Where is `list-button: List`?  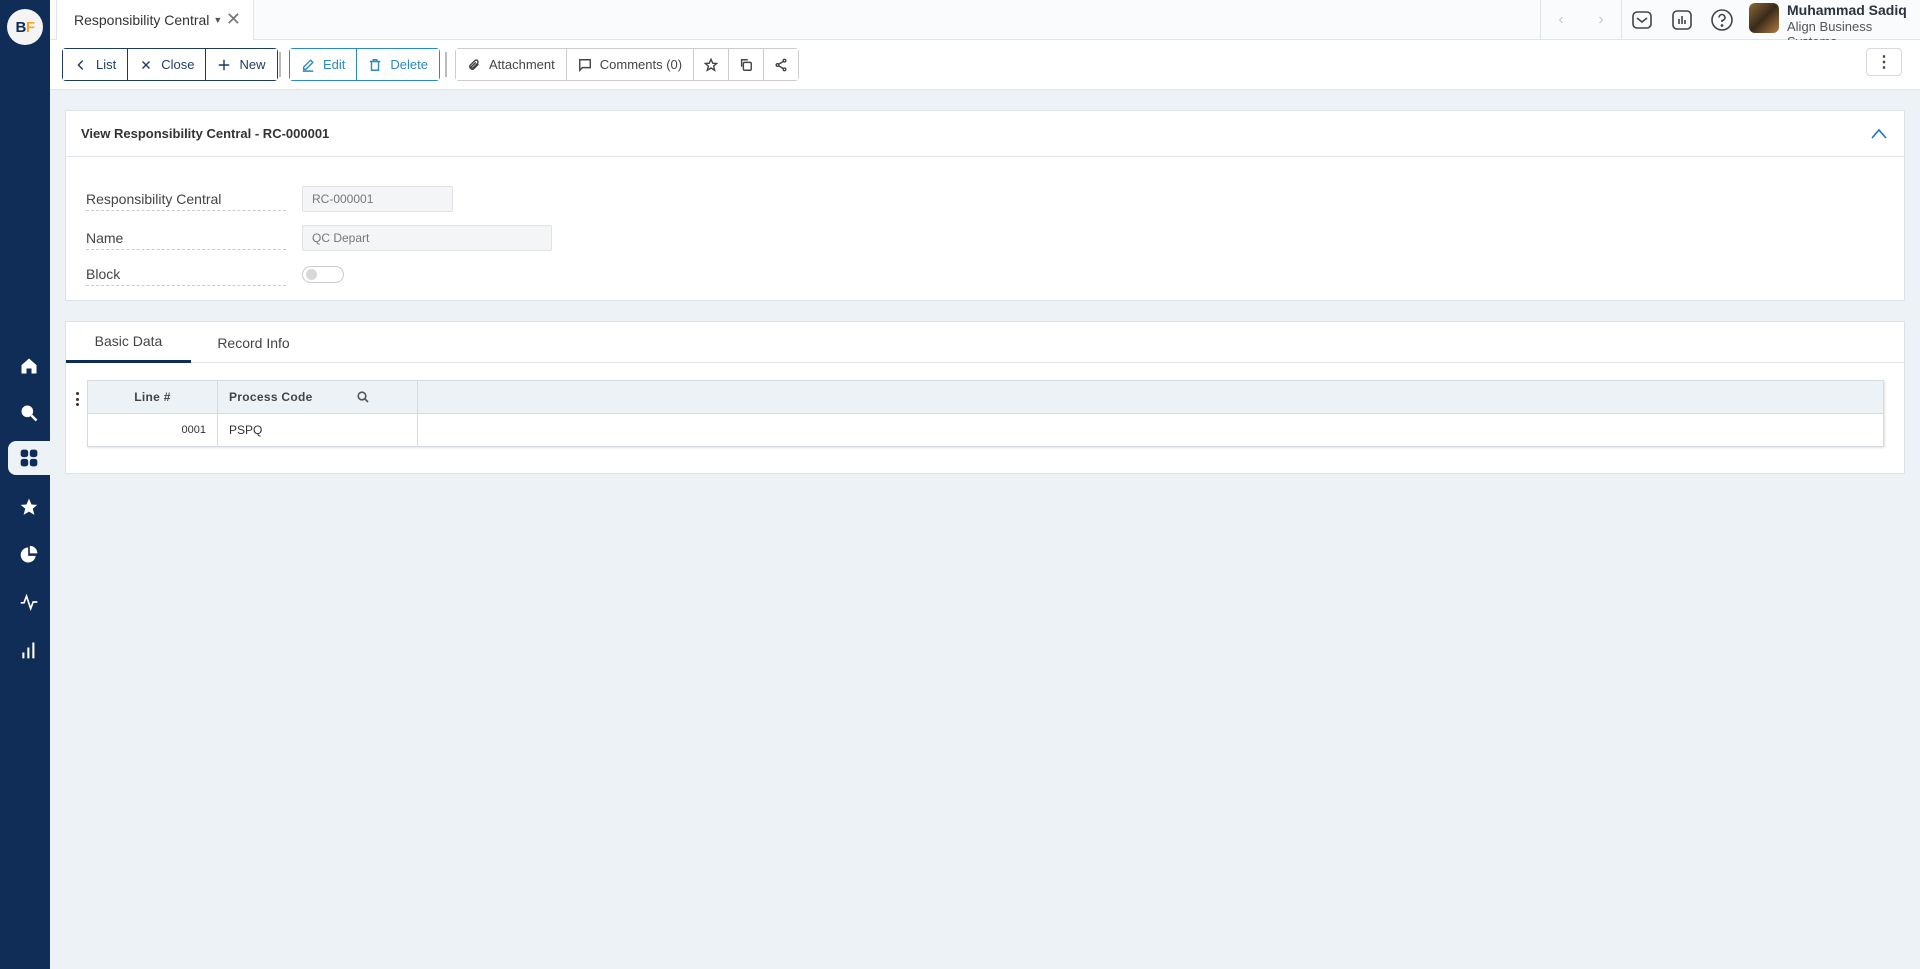
list-button: List is located at coordinates (95, 64).